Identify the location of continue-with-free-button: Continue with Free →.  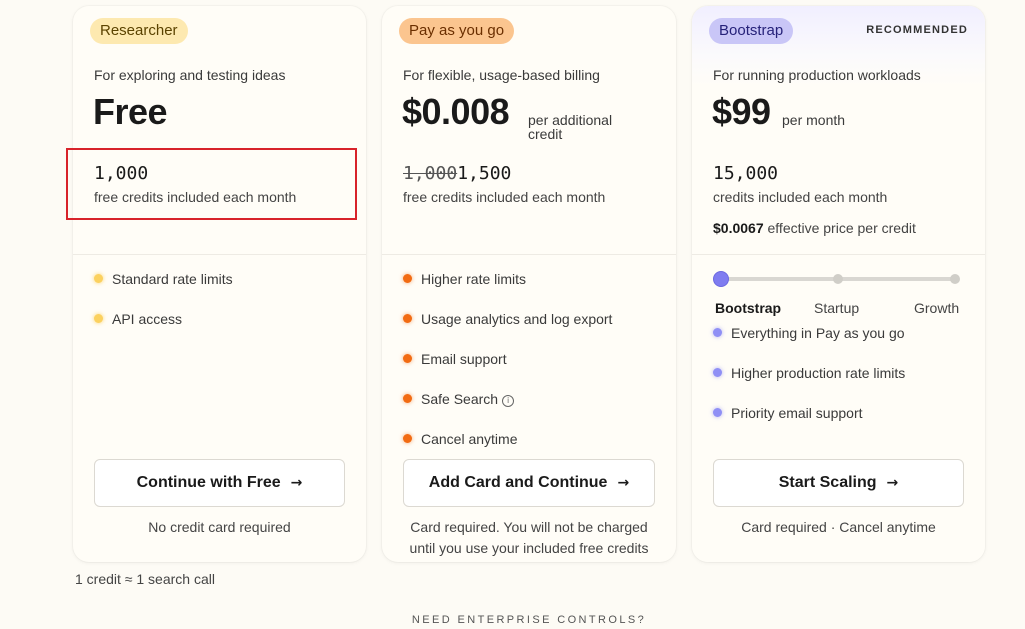
(219, 483).